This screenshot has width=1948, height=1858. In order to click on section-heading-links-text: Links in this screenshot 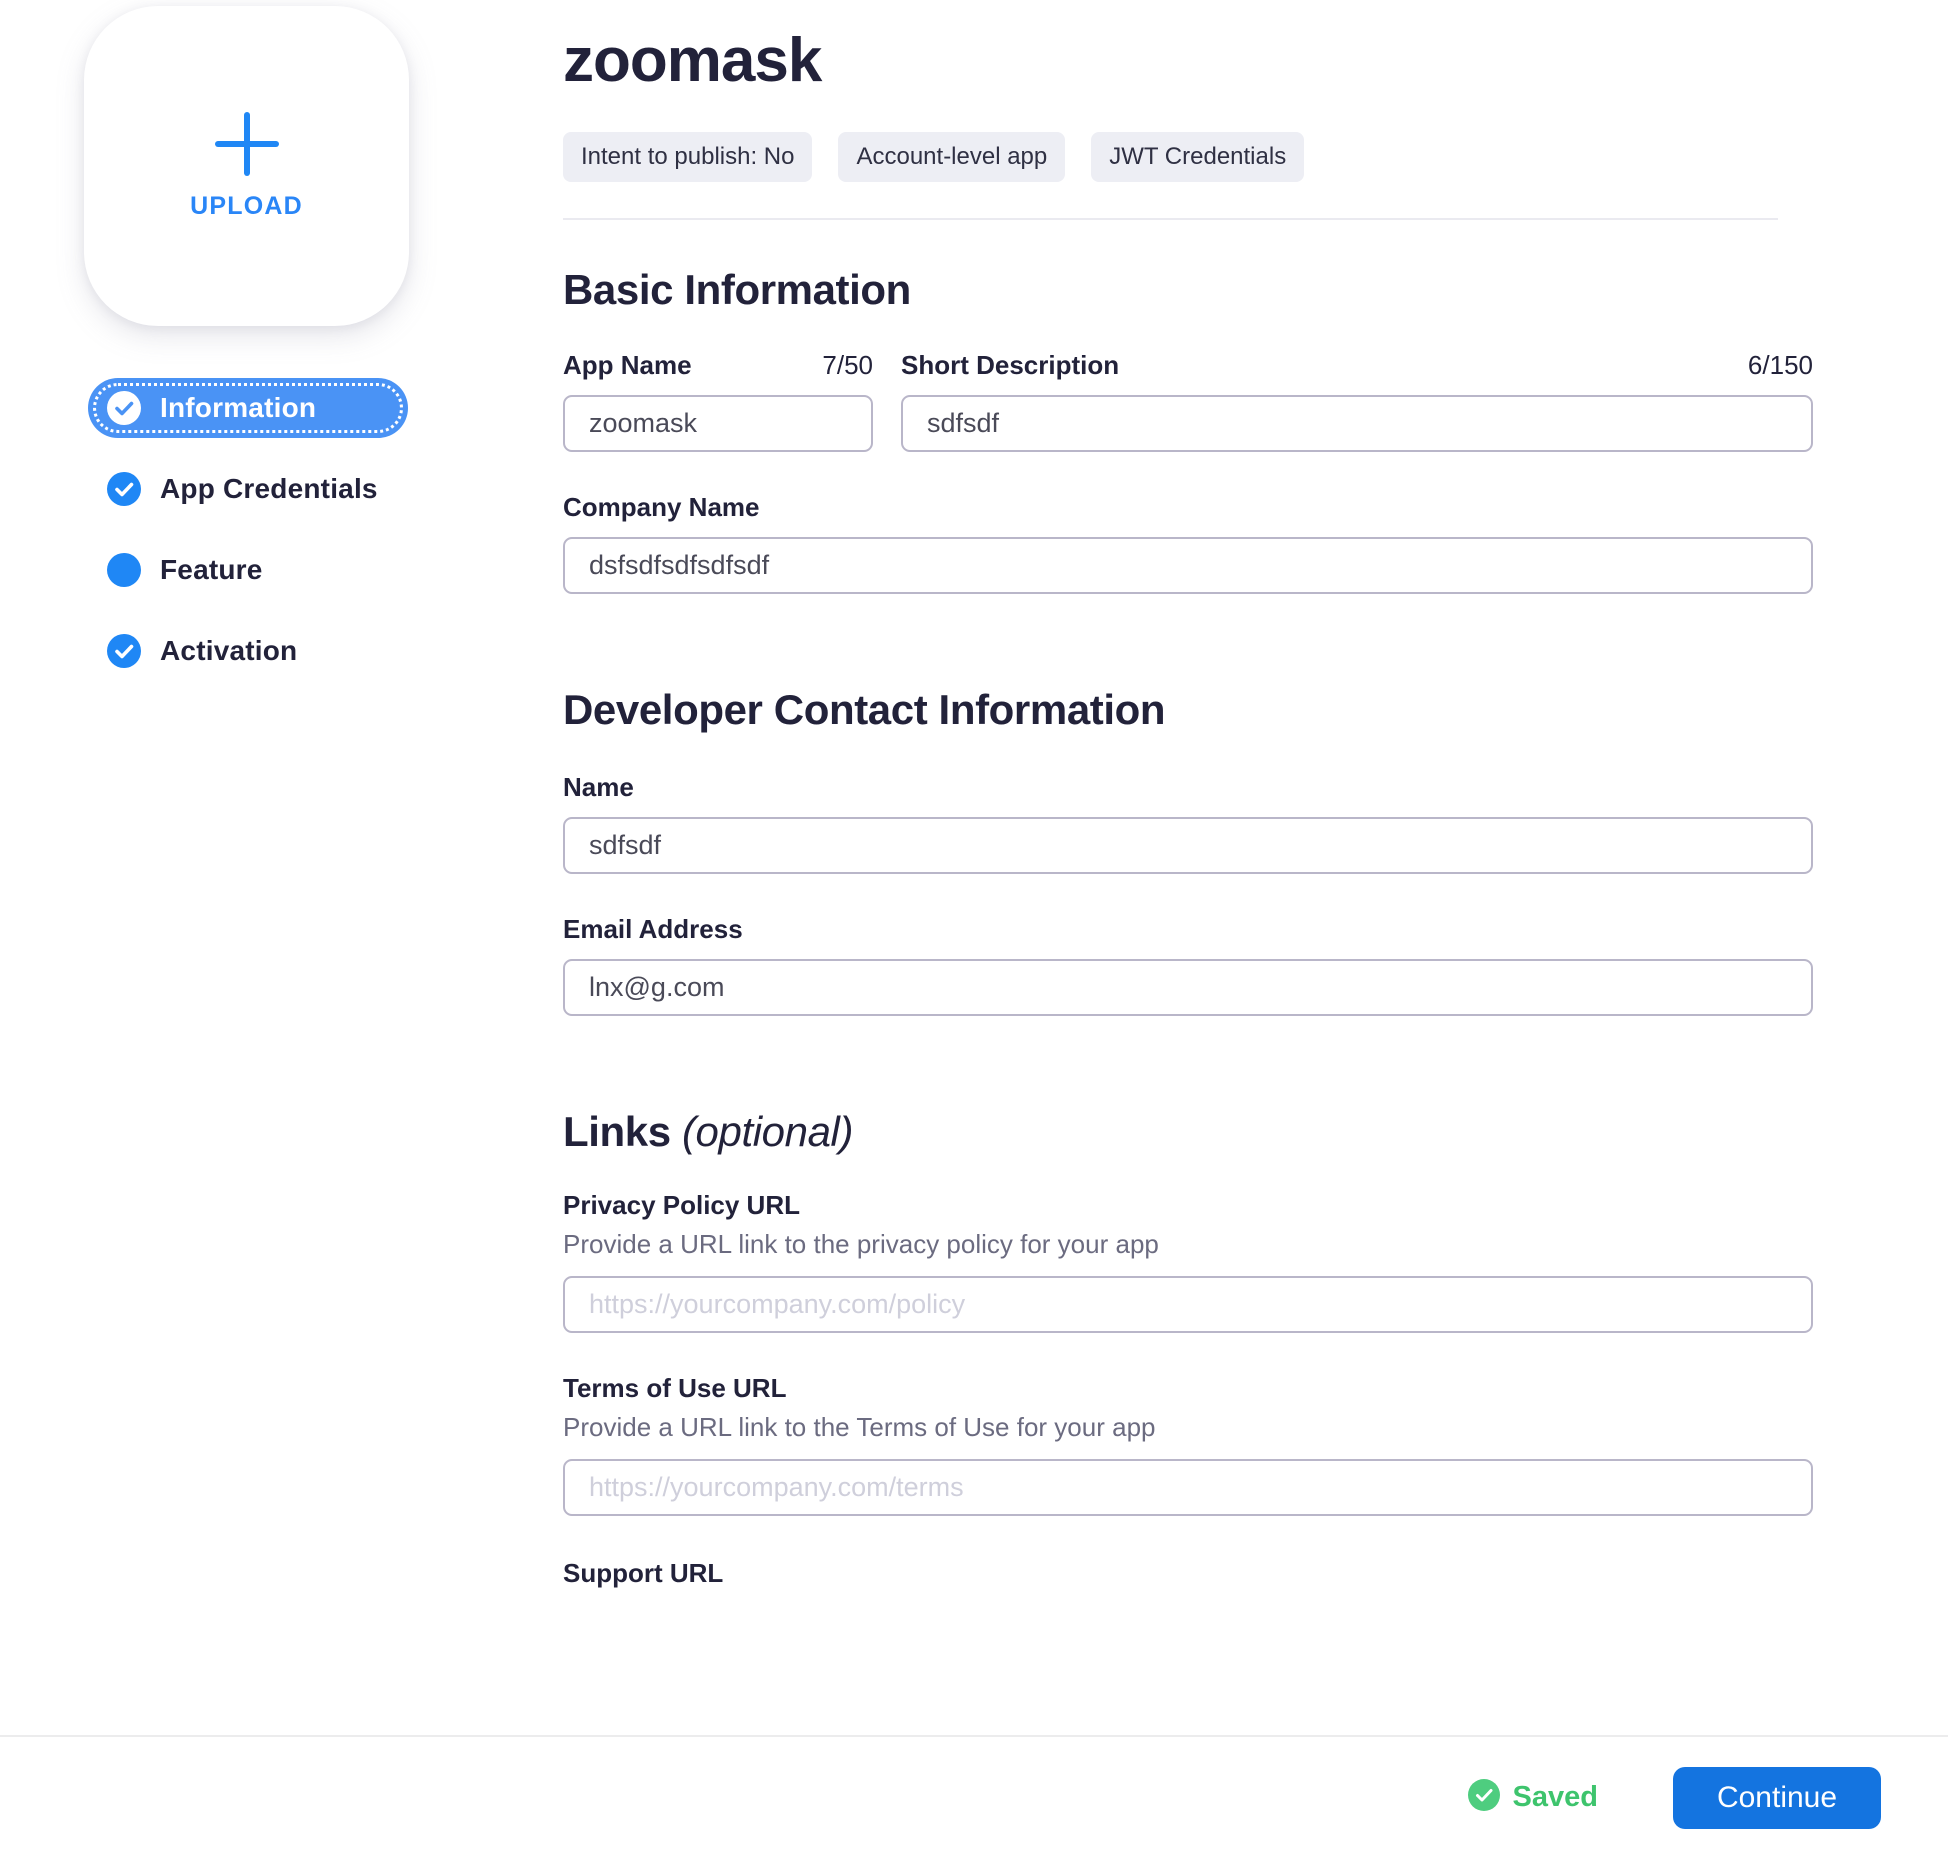, I will do `click(622, 1131)`.